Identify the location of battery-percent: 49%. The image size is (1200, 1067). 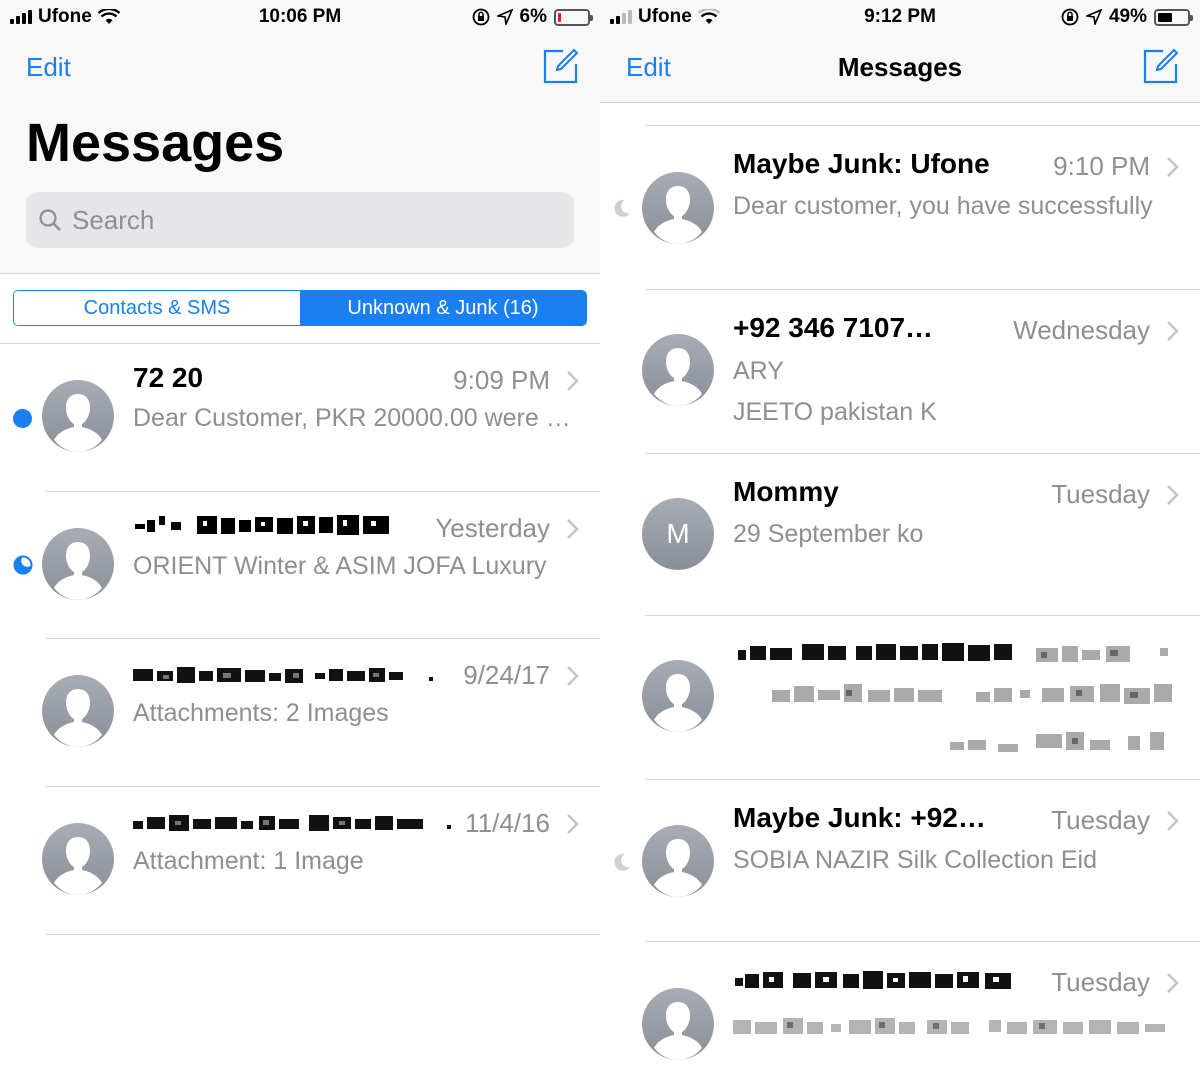
(1127, 16).